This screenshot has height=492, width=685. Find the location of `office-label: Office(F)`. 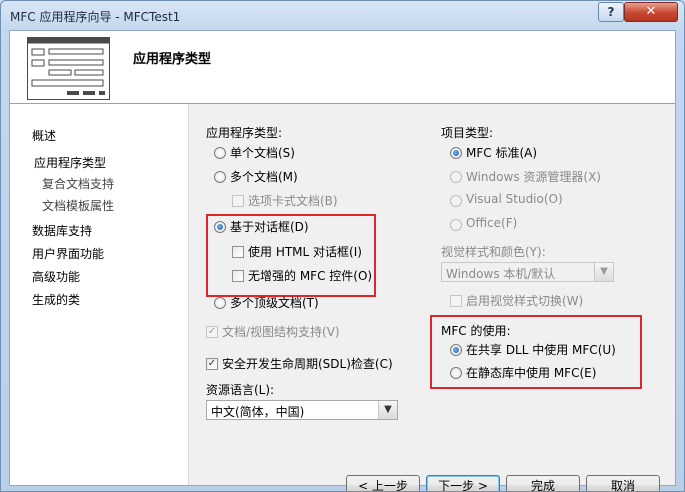

office-label: Office(F) is located at coordinates (491, 223).